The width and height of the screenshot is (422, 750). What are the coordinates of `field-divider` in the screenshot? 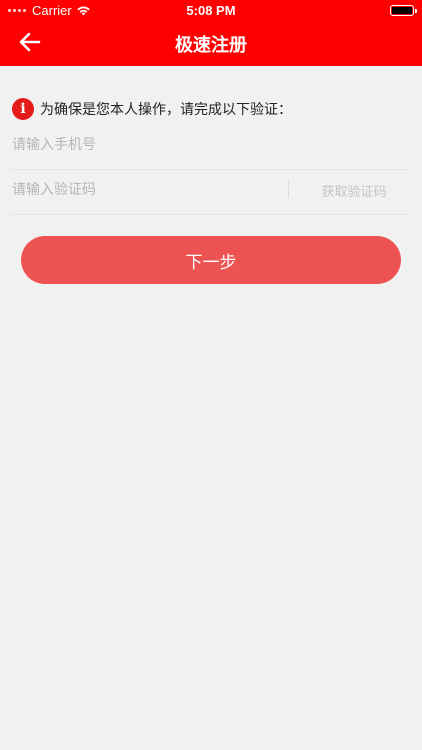 It's located at (288, 189).